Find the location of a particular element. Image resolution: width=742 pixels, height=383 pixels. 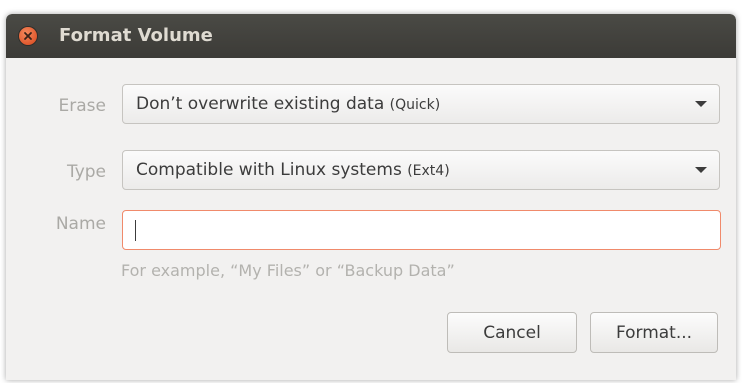

dialog-title: Format Volume is located at coordinates (136, 35).